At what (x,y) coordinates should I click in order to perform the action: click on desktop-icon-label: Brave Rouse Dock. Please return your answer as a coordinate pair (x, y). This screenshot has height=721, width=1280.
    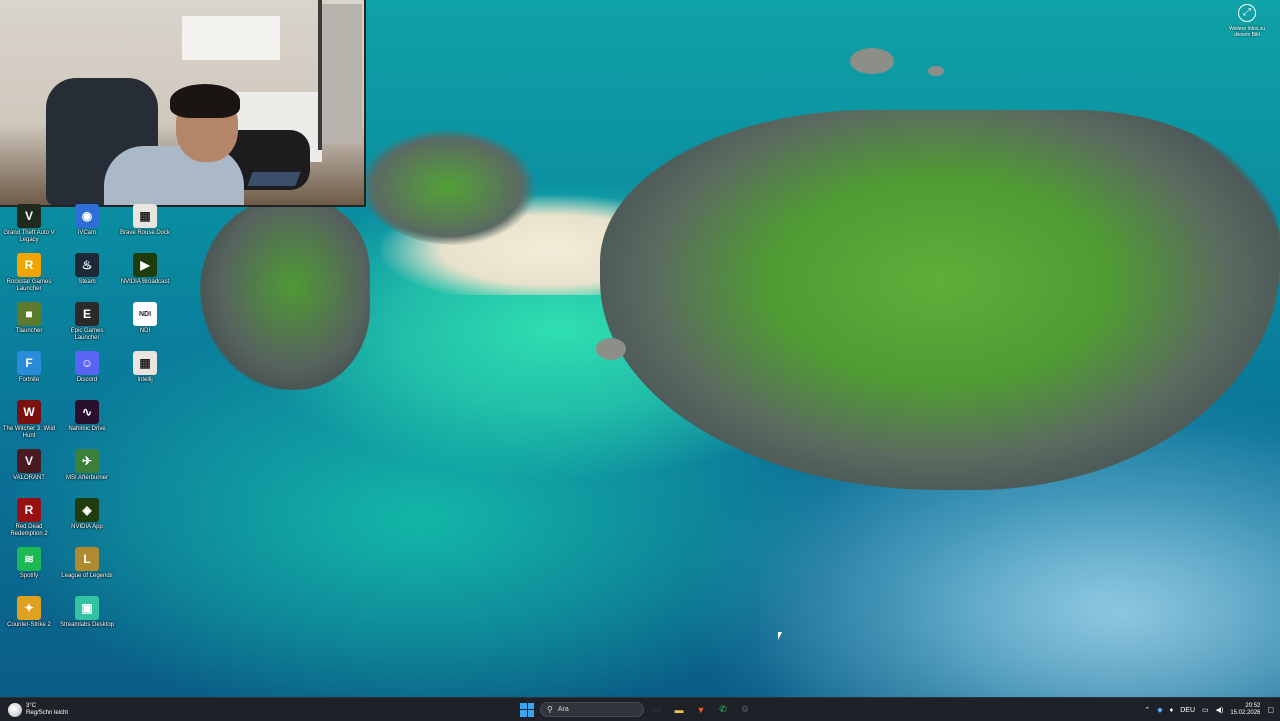
    Looking at the image, I should click on (145, 233).